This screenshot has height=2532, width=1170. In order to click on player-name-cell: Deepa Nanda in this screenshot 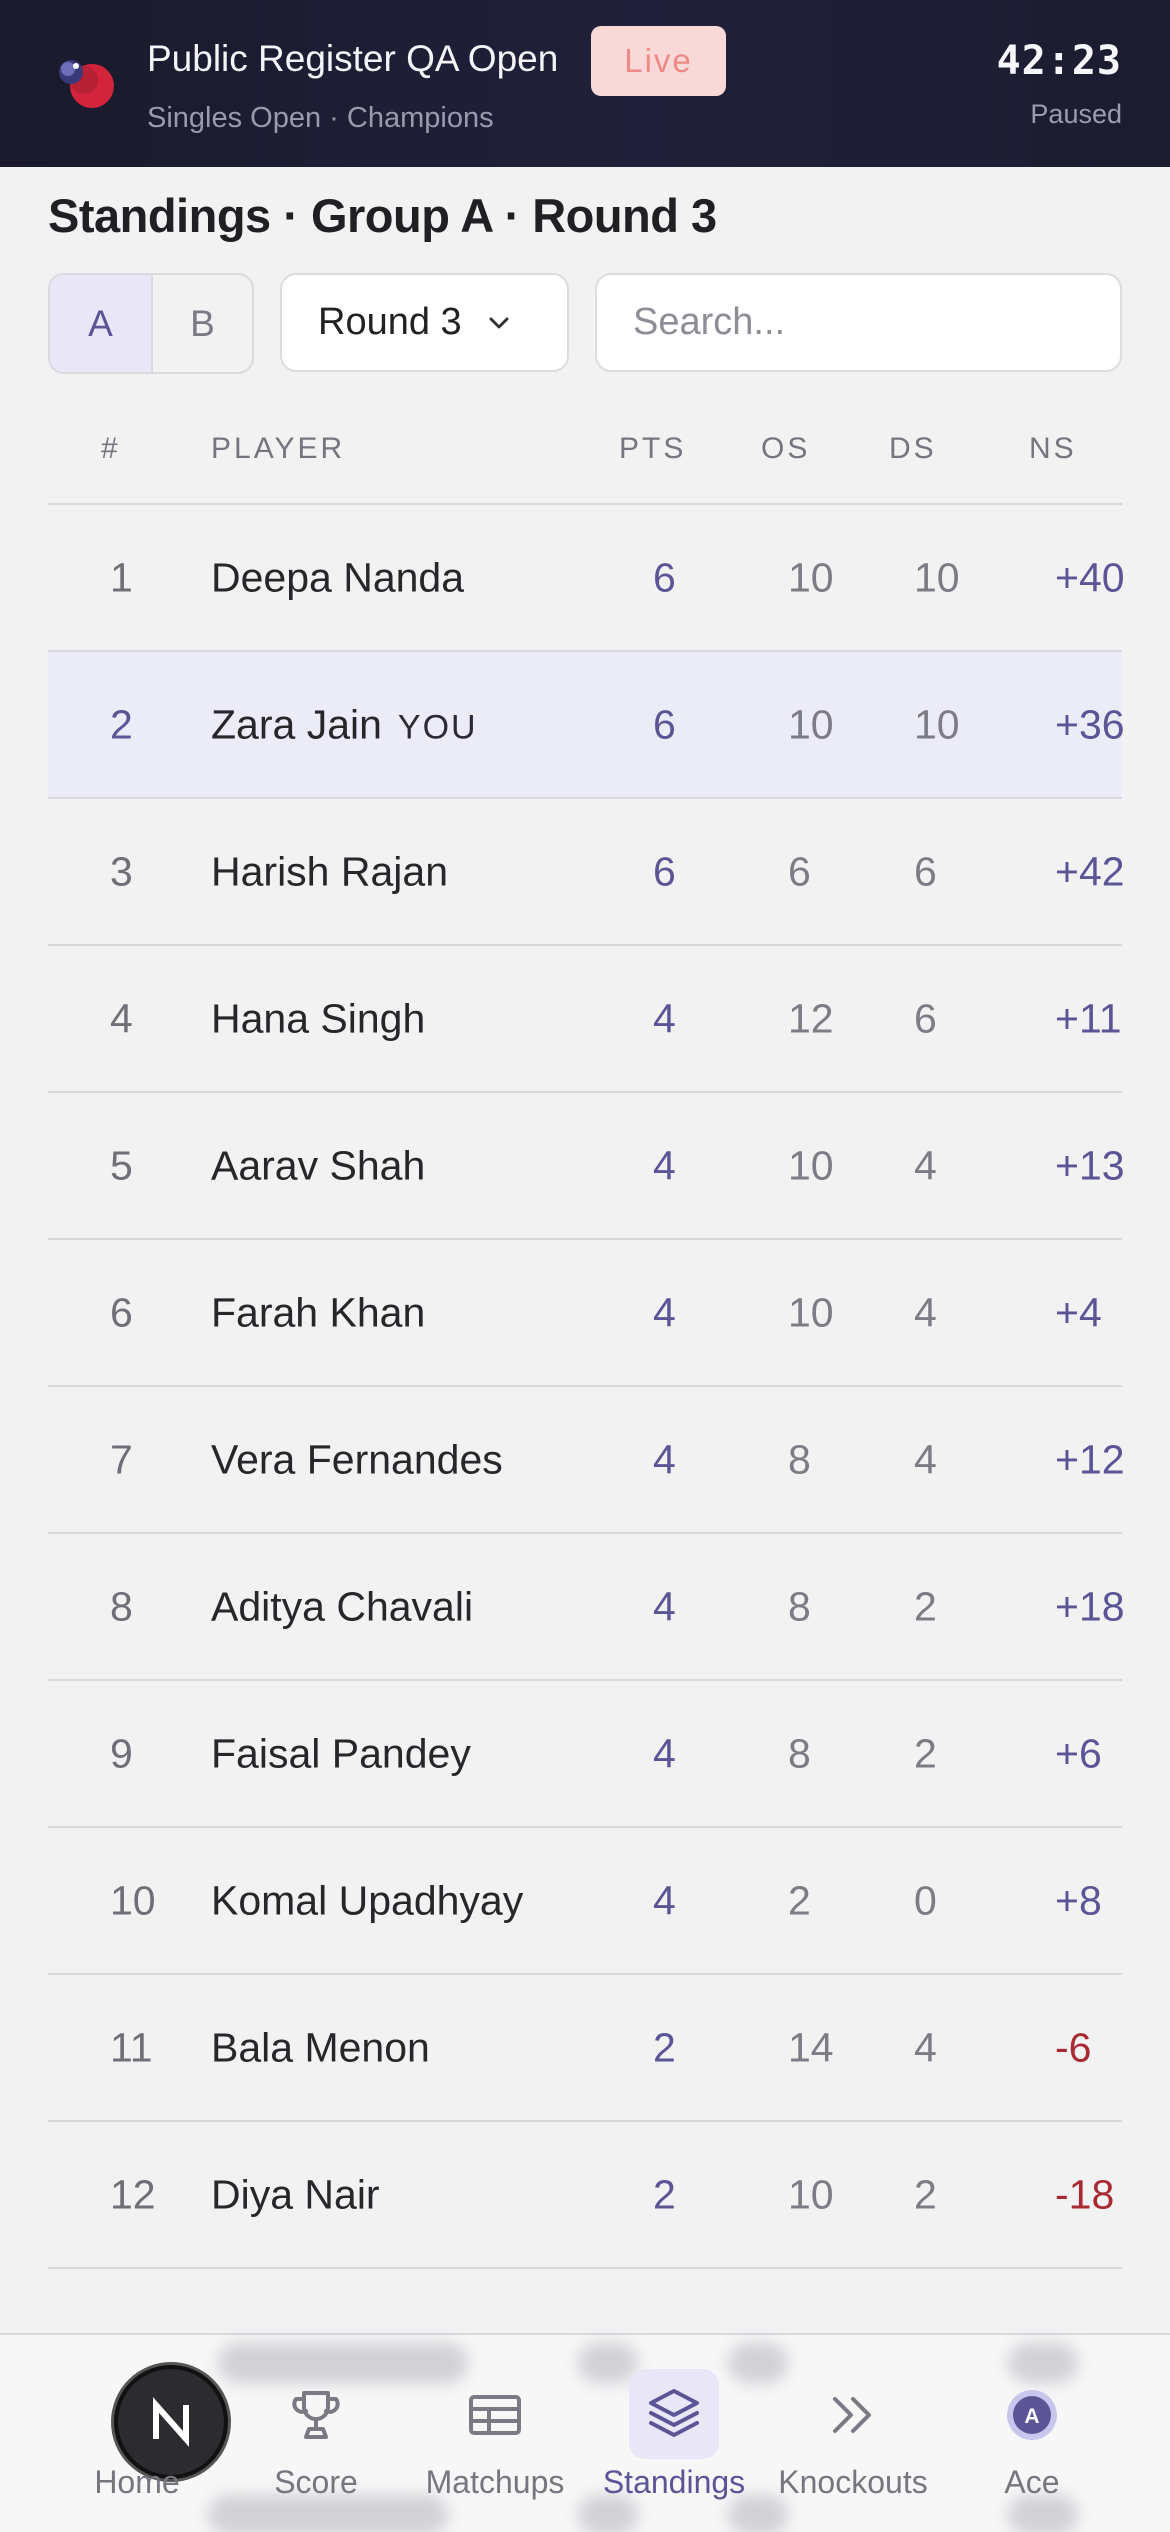, I will do `click(337, 577)`.